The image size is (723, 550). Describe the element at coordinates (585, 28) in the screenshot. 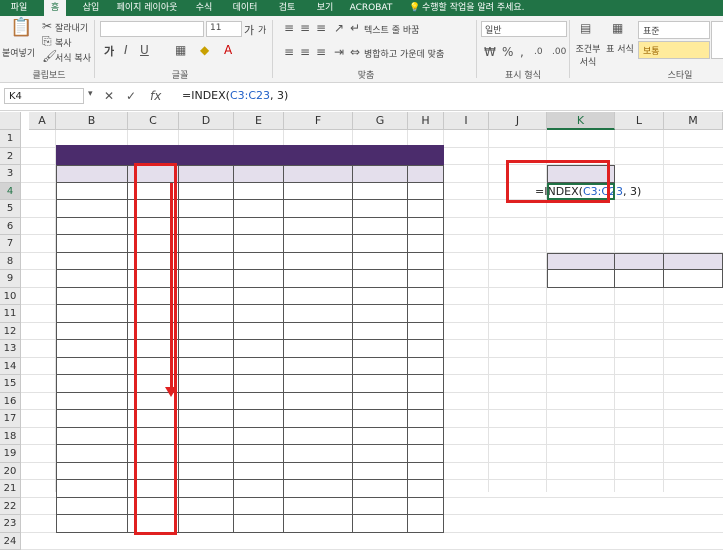

I see `conditional-format-icon: ▤` at that location.